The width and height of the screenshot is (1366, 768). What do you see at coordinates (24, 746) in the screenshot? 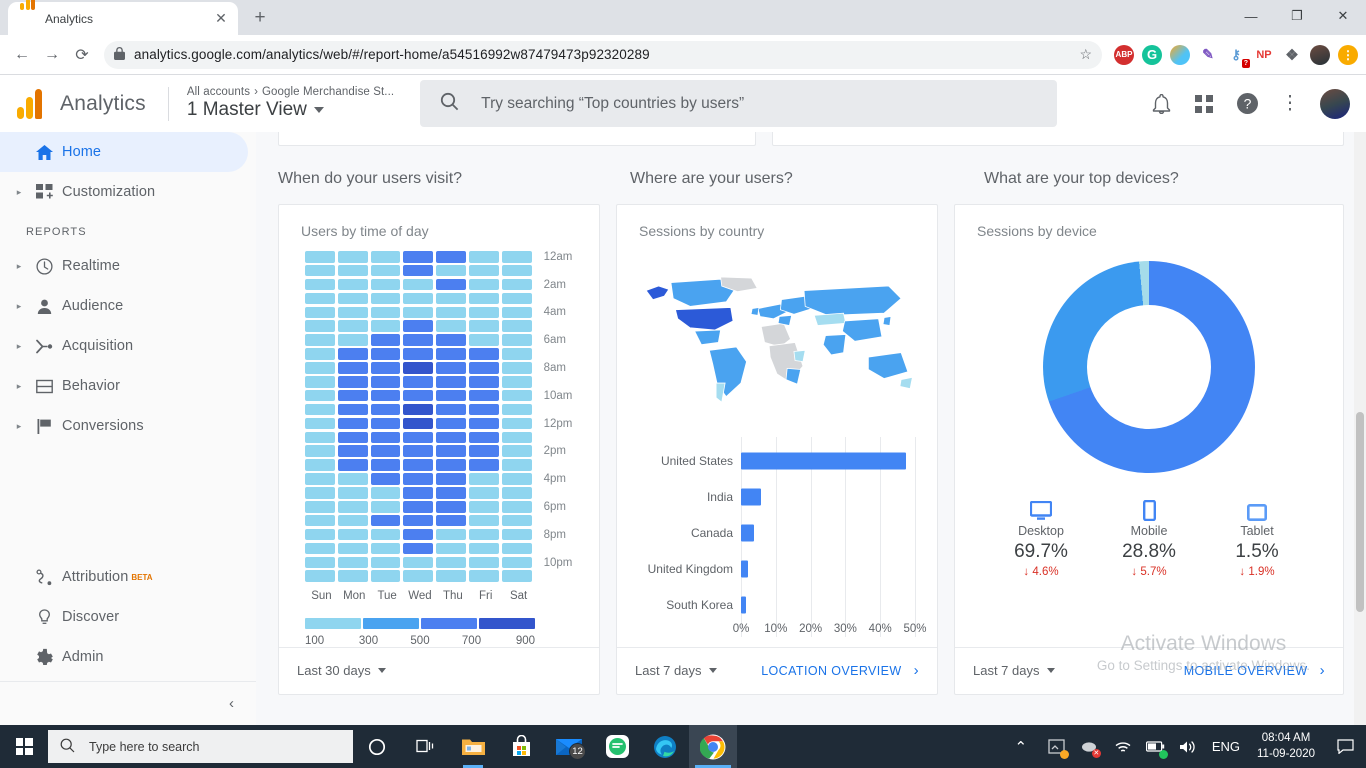
I see `start-button` at bounding box center [24, 746].